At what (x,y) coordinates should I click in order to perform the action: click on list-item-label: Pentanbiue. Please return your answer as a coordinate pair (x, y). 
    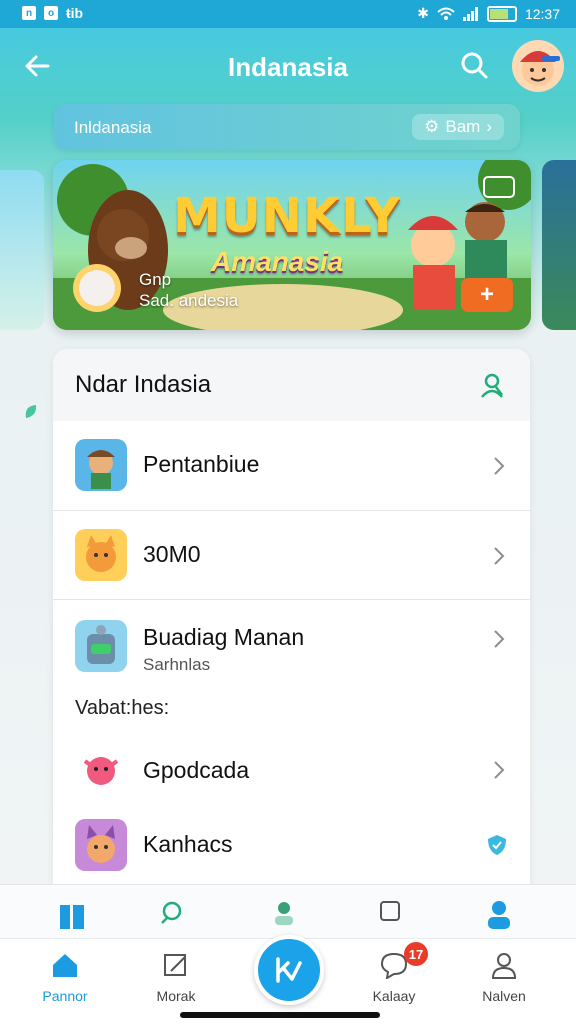
    Looking at the image, I should click on (201, 464).